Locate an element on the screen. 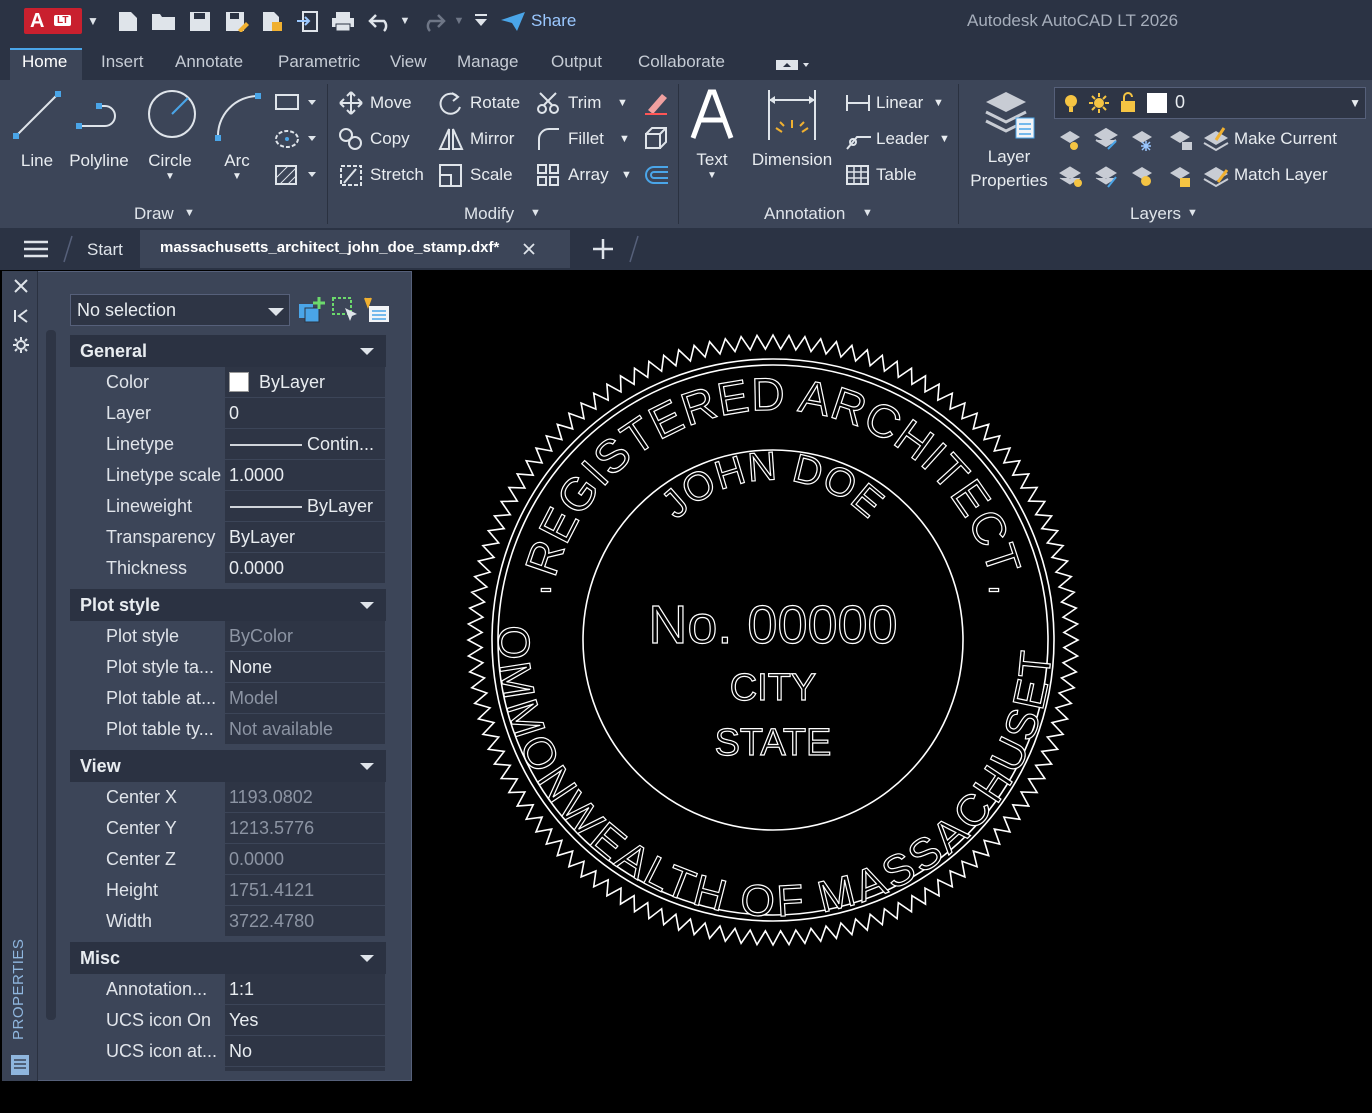 The width and height of the screenshot is (1372, 1113). rotate-button: Rotate is located at coordinates (495, 103).